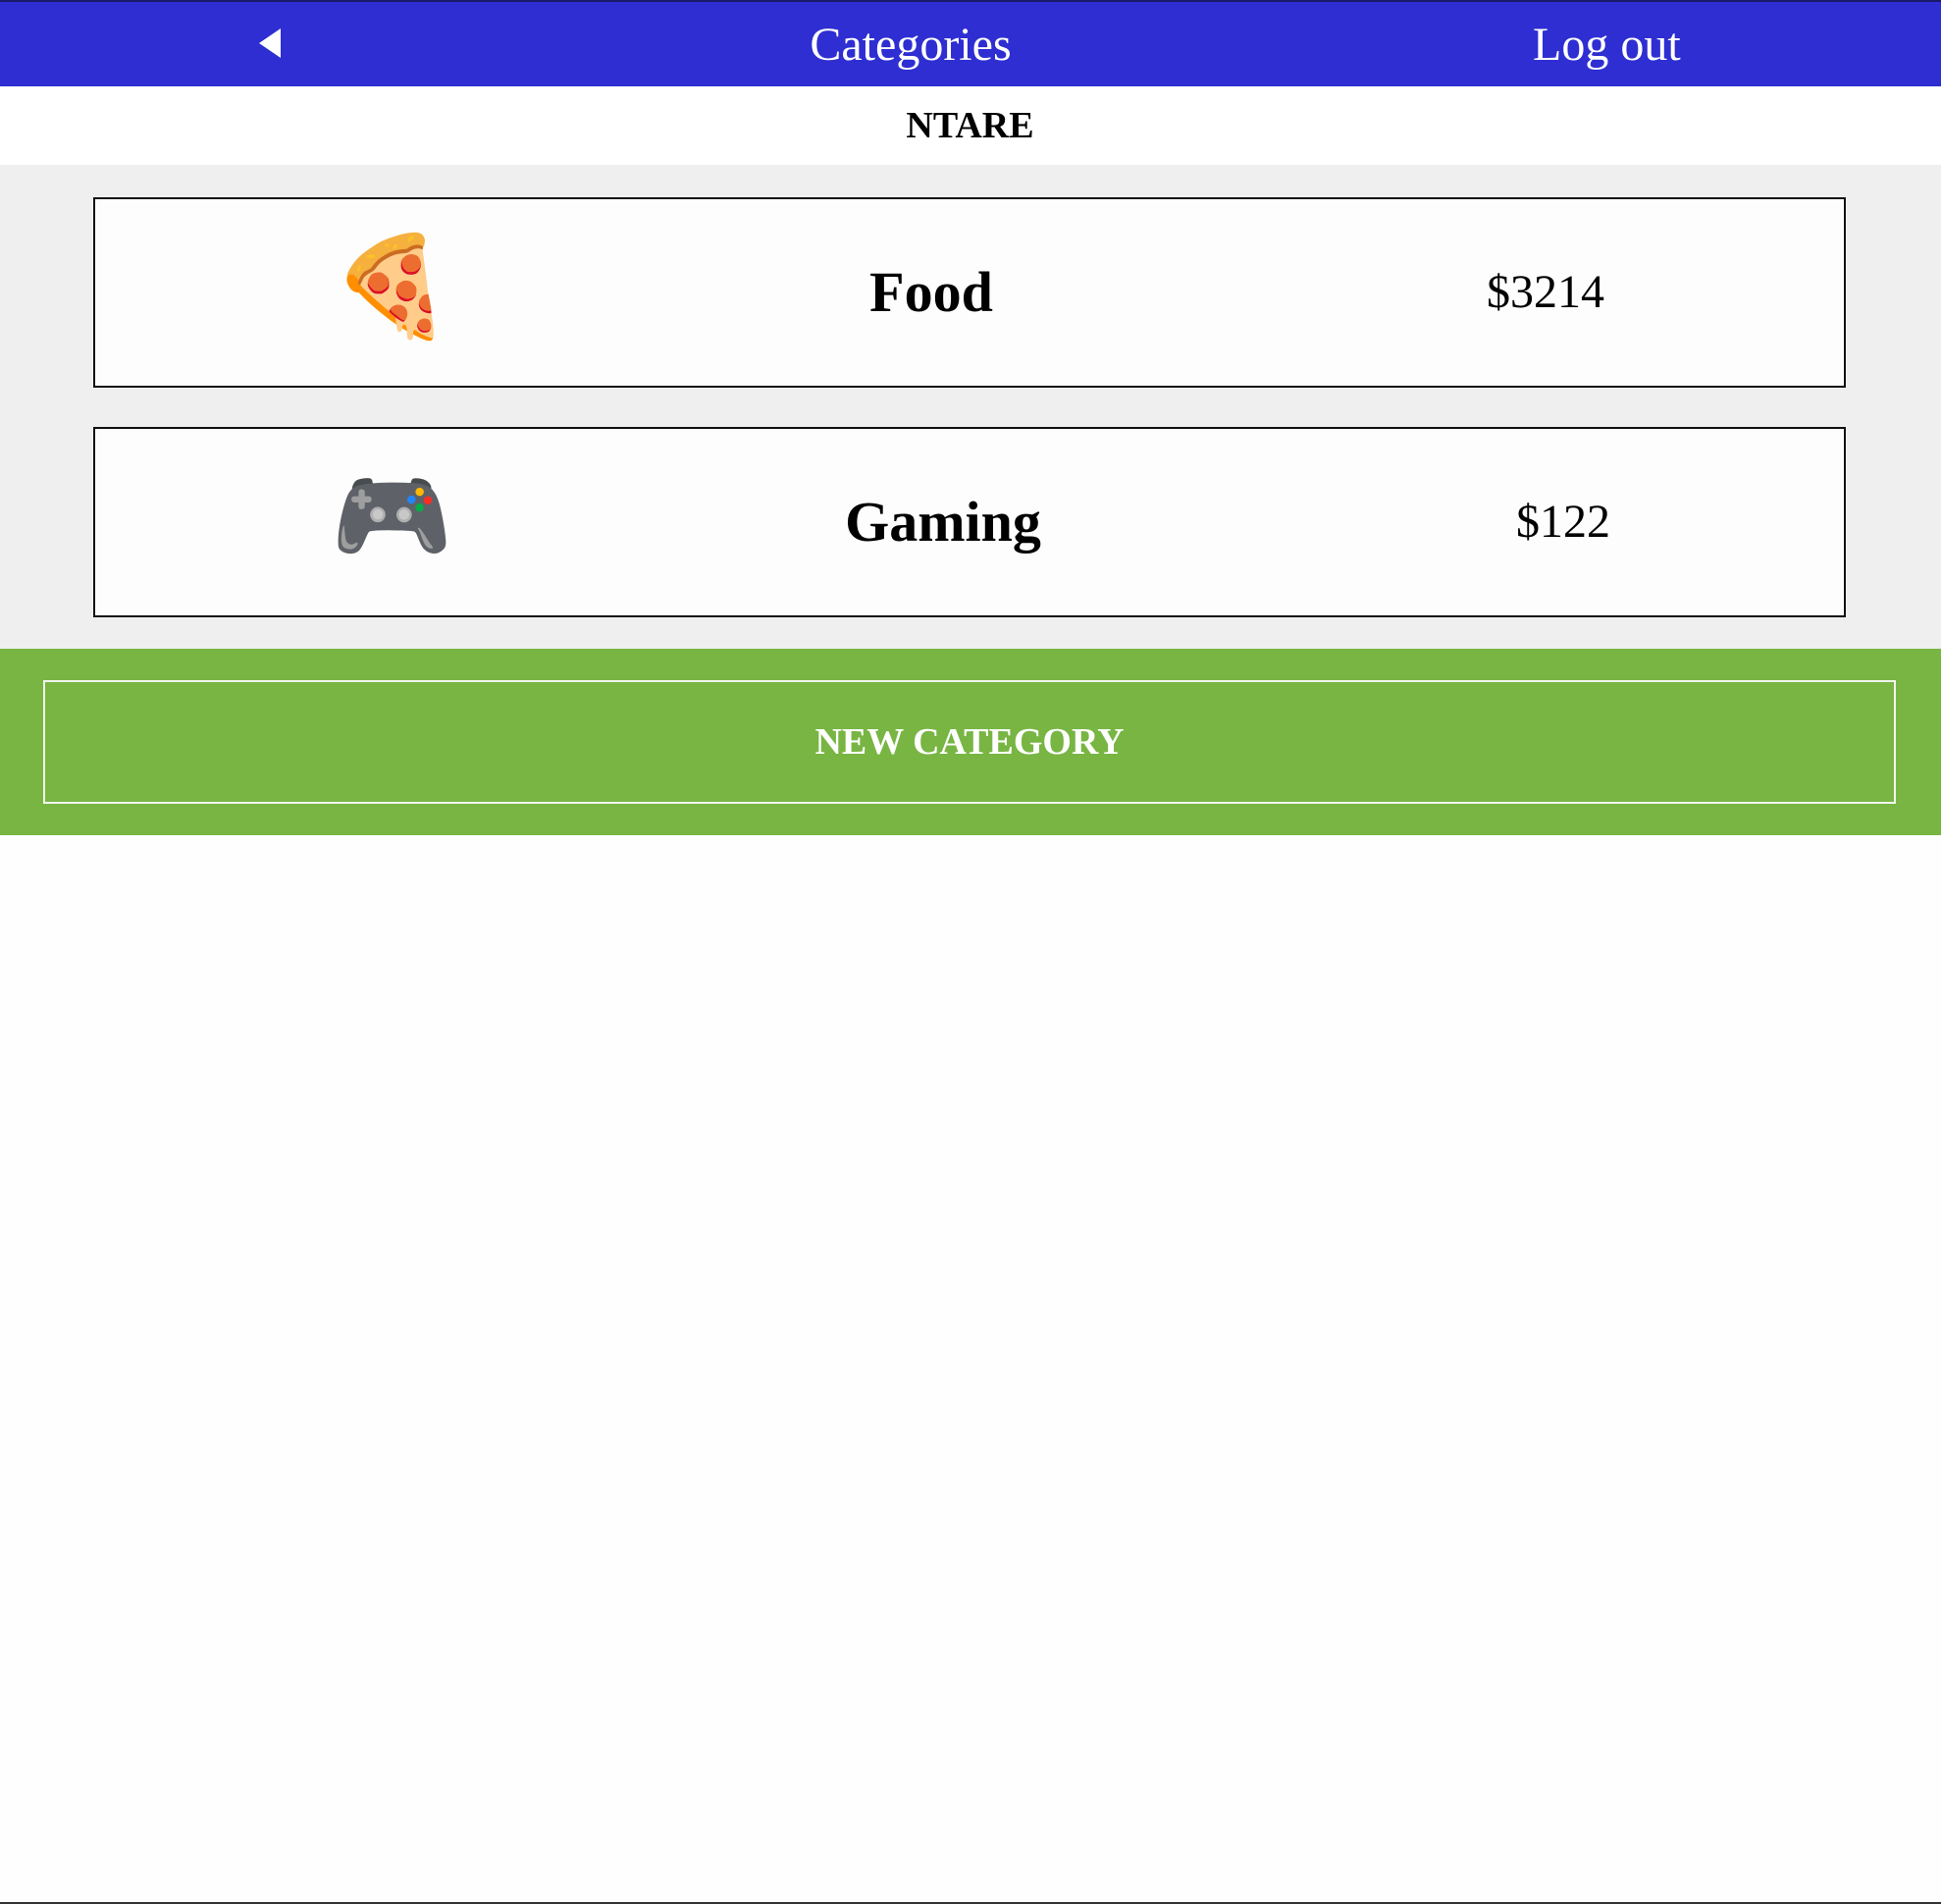  I want to click on category-amount: $122, so click(1563, 522).